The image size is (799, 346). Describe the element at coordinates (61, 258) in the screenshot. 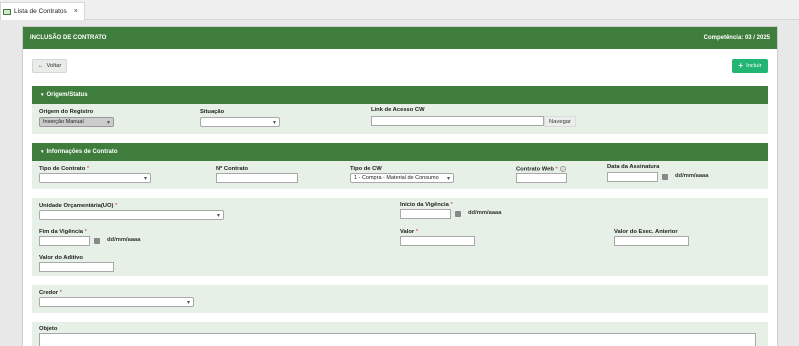

I see `valor-aditivo-label: Valor do Aditivo` at that location.